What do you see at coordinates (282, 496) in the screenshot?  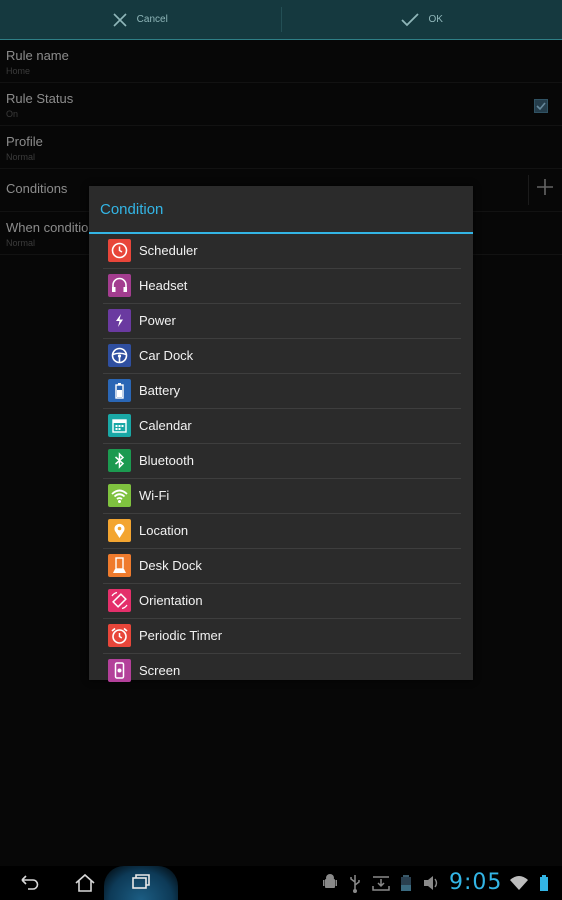 I see `condition-item-wifi: Wi-Fi` at bounding box center [282, 496].